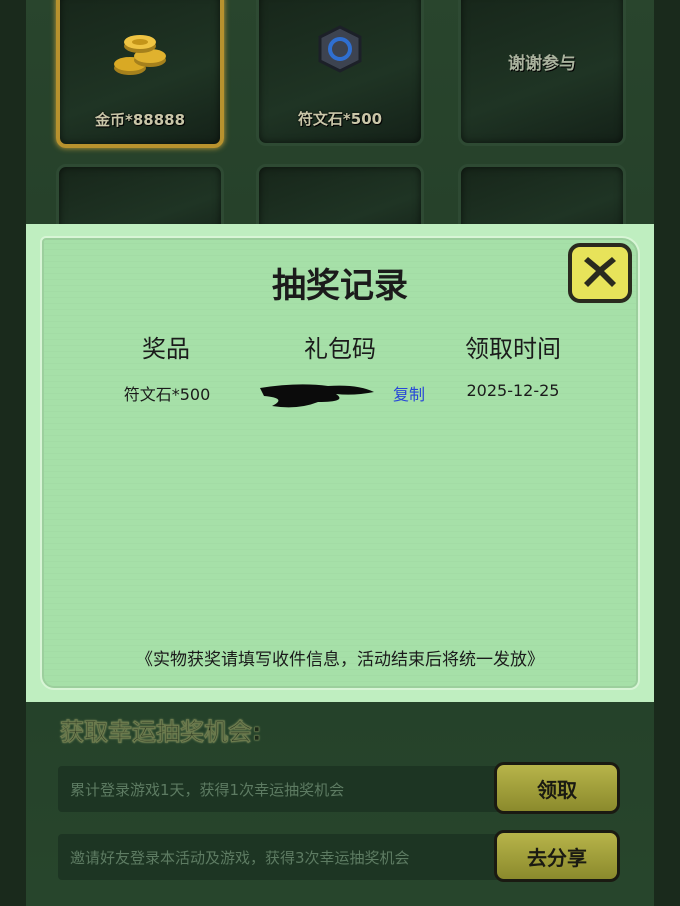 Image resolution: width=680 pixels, height=906 pixels. What do you see at coordinates (140, 53) in the screenshot?
I see `gold-coins-icon` at bounding box center [140, 53].